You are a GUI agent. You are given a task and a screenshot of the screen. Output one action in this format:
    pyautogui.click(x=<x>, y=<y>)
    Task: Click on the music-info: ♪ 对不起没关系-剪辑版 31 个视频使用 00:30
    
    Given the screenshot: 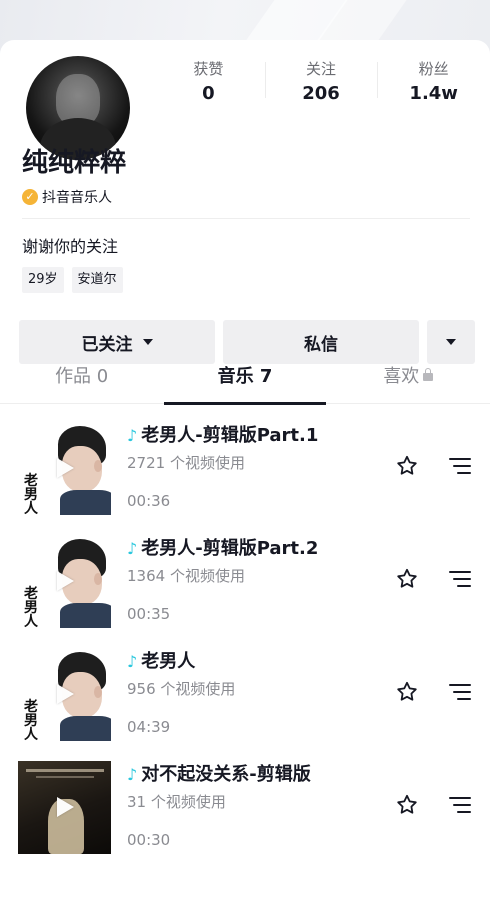 What is the action you would take?
    pyautogui.click(x=252, y=806)
    